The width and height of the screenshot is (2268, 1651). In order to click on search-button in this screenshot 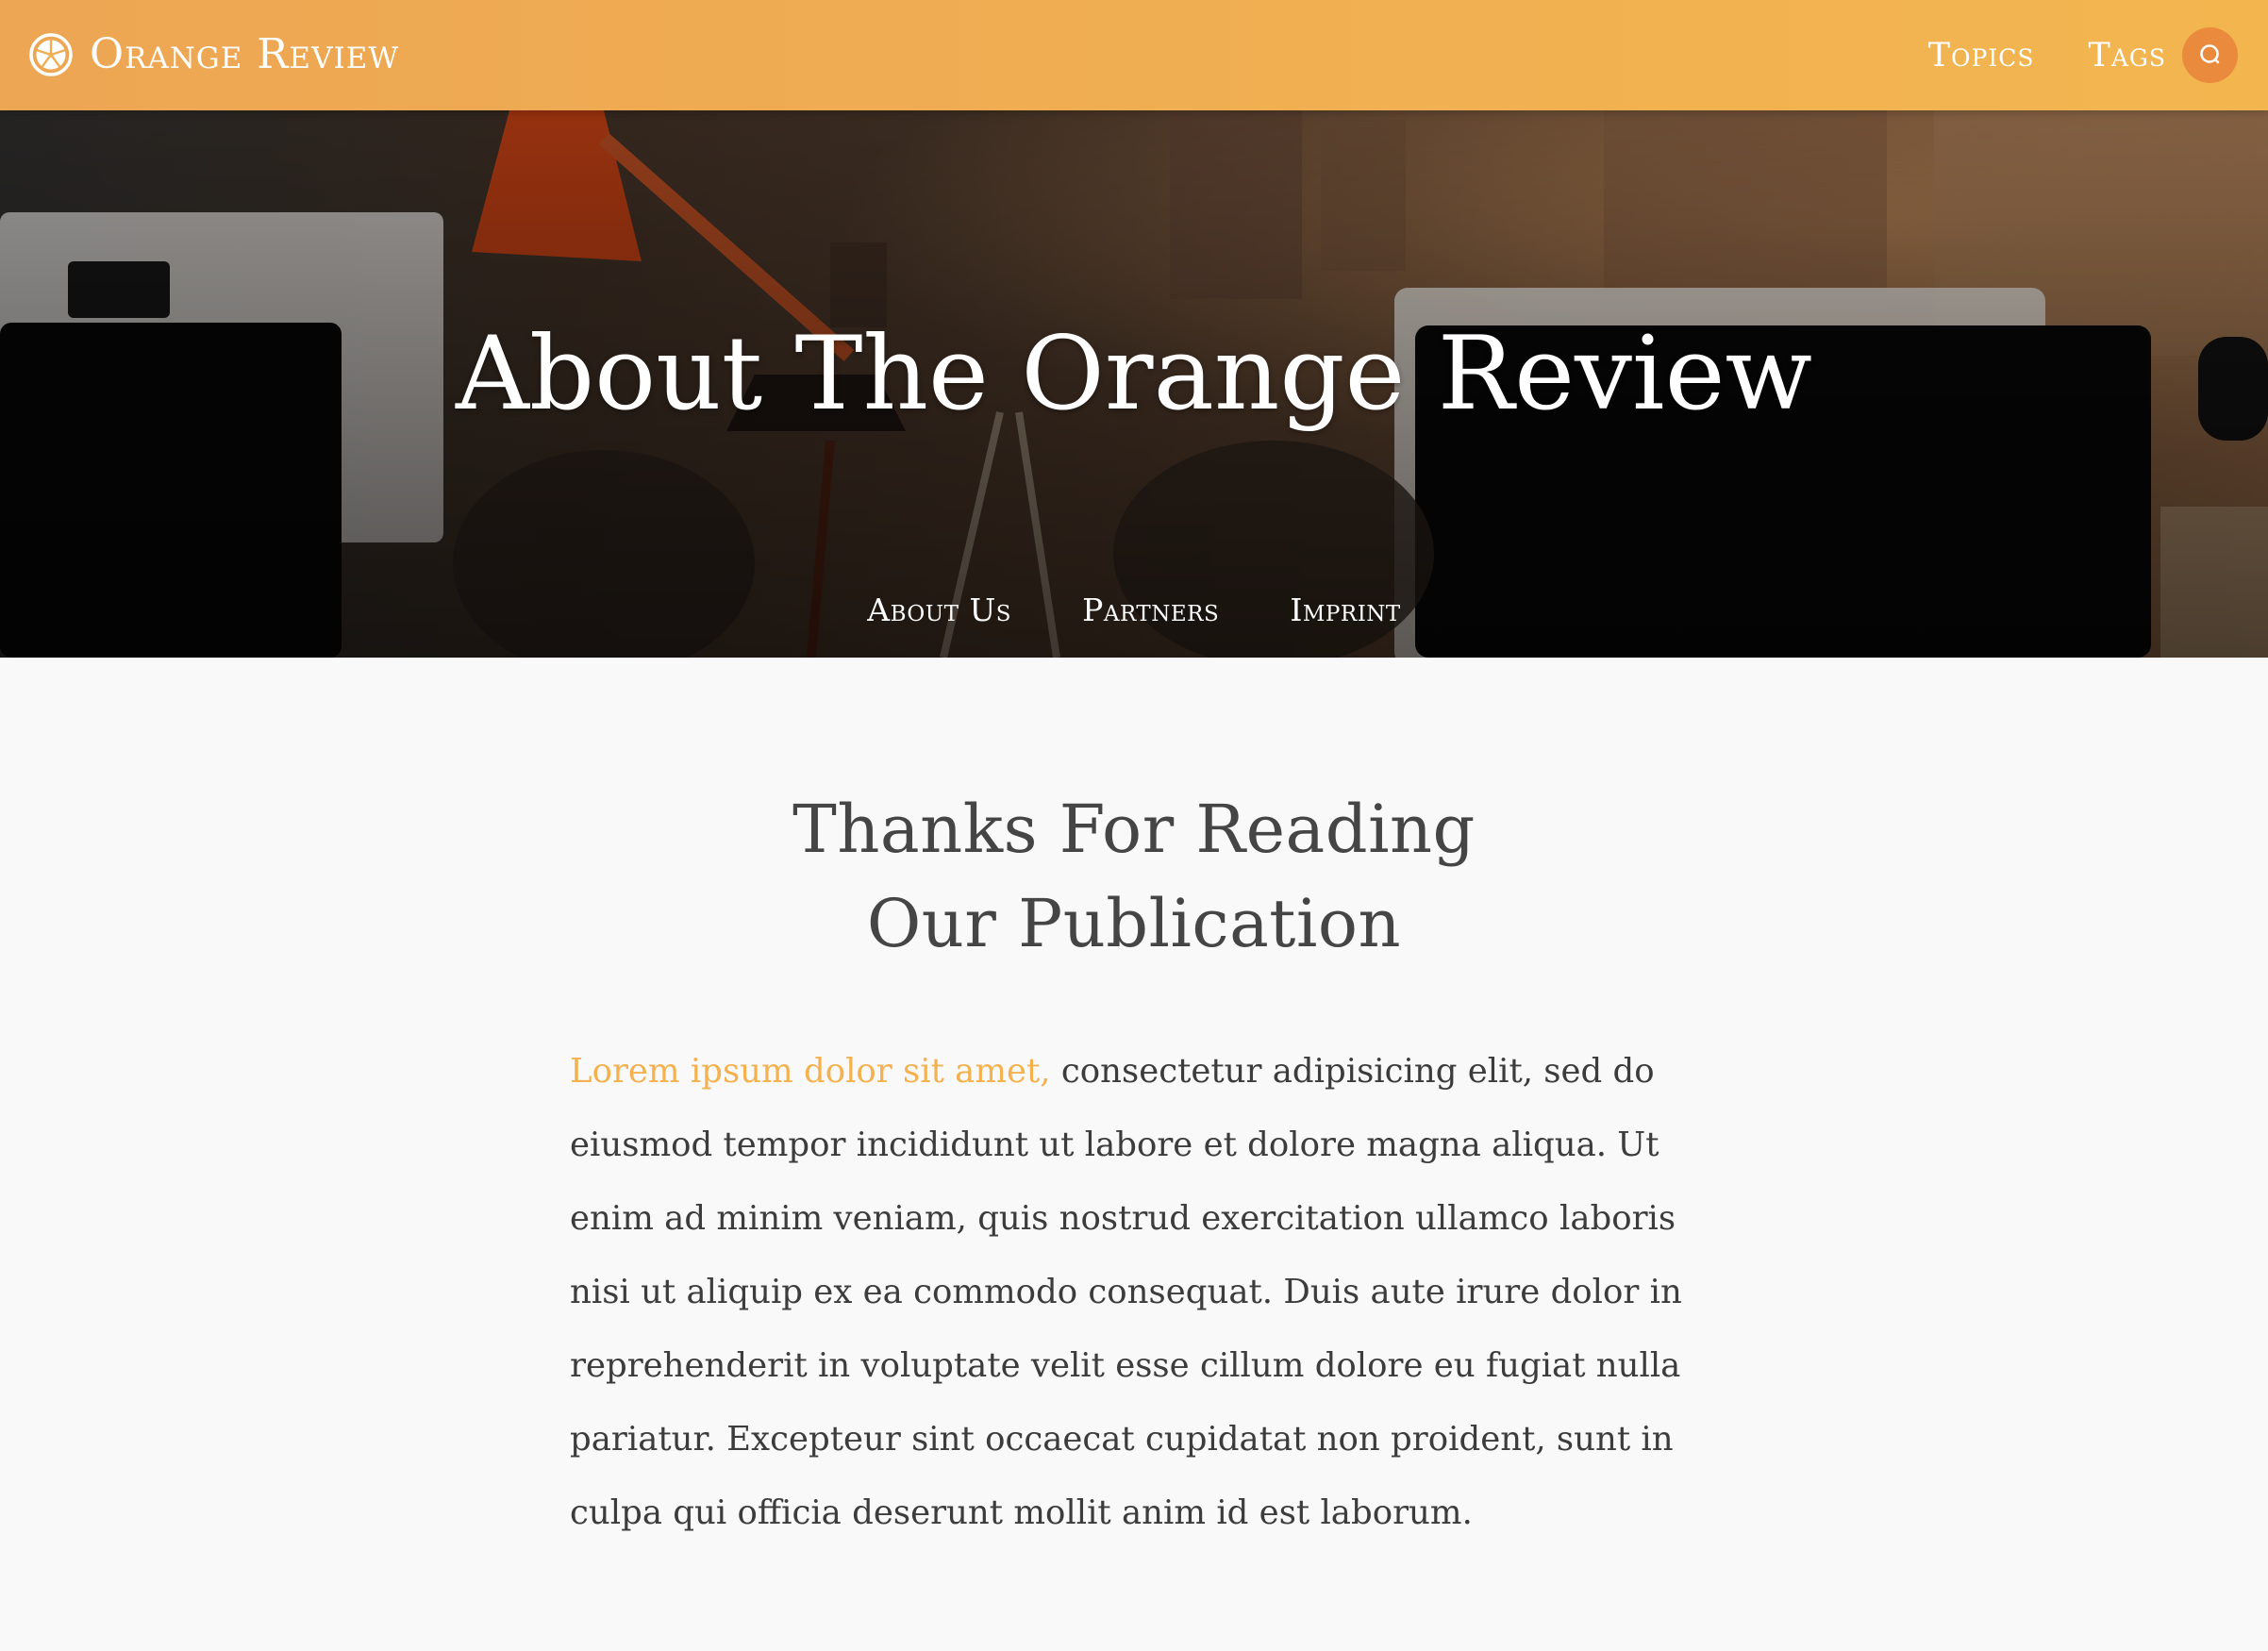, I will do `click(2210, 55)`.